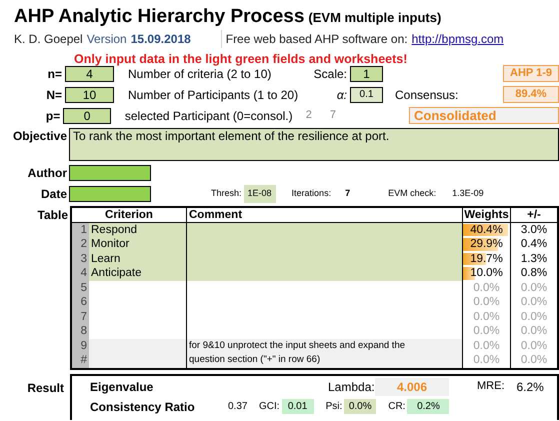  What do you see at coordinates (53, 194) in the screenshot?
I see `date-label: Date` at bounding box center [53, 194].